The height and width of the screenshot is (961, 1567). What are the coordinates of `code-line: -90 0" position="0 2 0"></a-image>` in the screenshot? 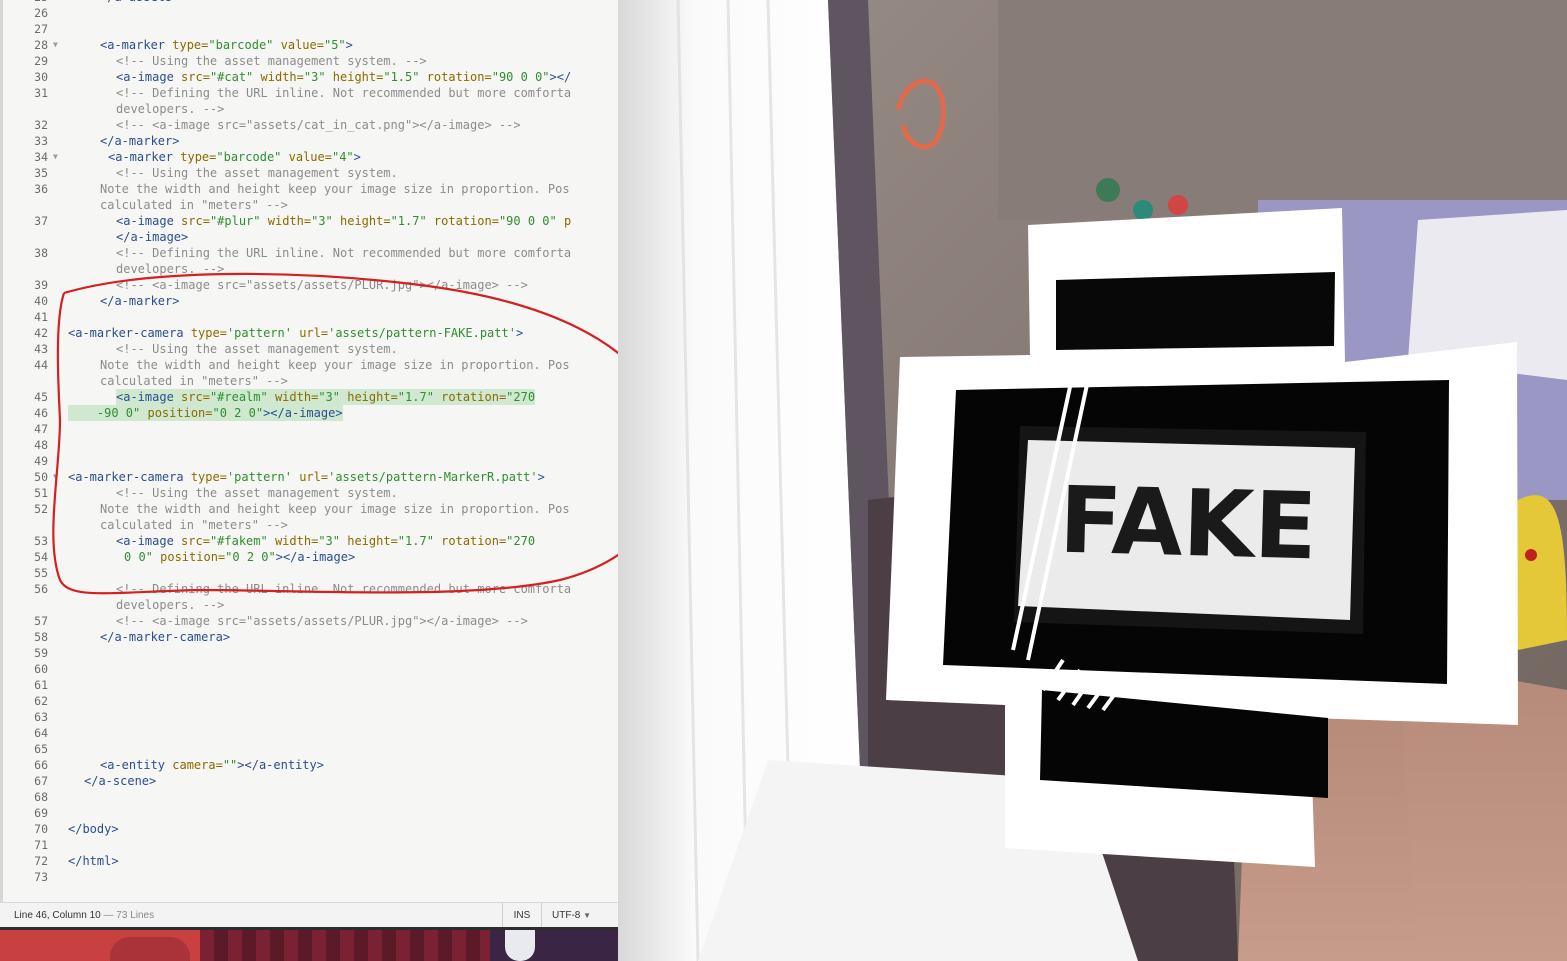 It's located at (205, 413).